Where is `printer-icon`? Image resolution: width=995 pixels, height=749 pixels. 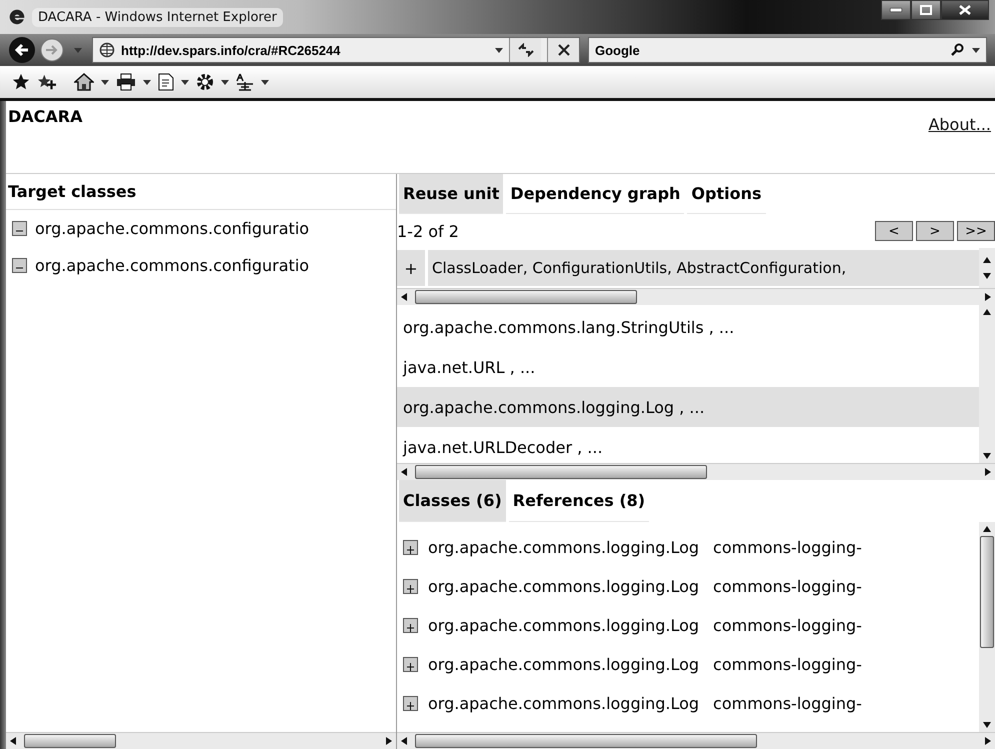
printer-icon is located at coordinates (126, 82).